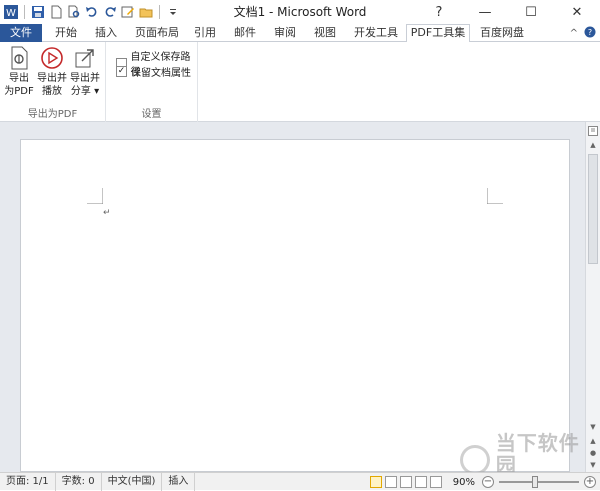  What do you see at coordinates (52, 114) in the screenshot?
I see `export-pdf-group-label: 导出为PDF` at bounding box center [52, 114].